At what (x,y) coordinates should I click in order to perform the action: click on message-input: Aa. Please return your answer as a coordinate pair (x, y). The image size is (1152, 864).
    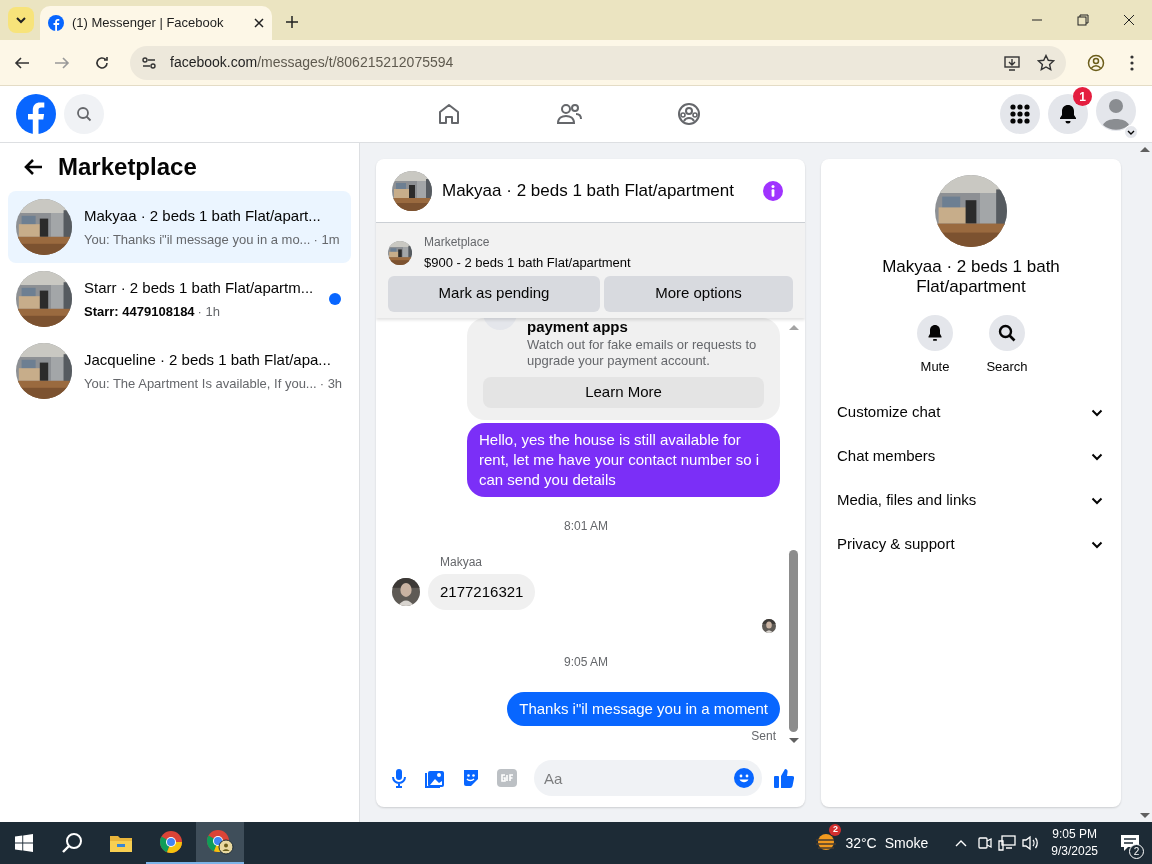
    Looking at the image, I should click on (648, 778).